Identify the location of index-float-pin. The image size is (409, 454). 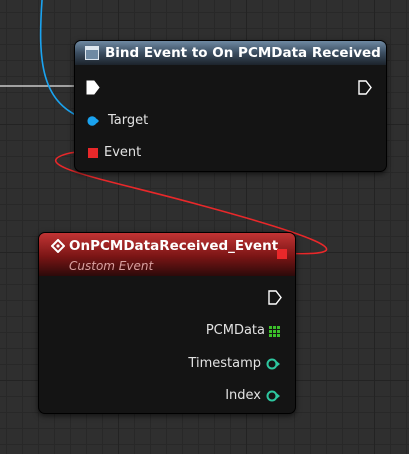
(273, 396).